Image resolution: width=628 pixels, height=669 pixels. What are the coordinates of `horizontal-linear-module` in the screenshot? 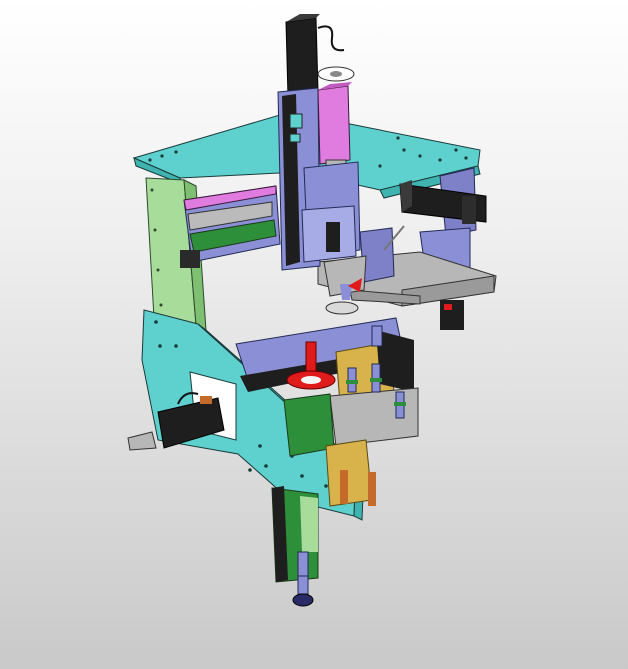 It's located at (230, 226).